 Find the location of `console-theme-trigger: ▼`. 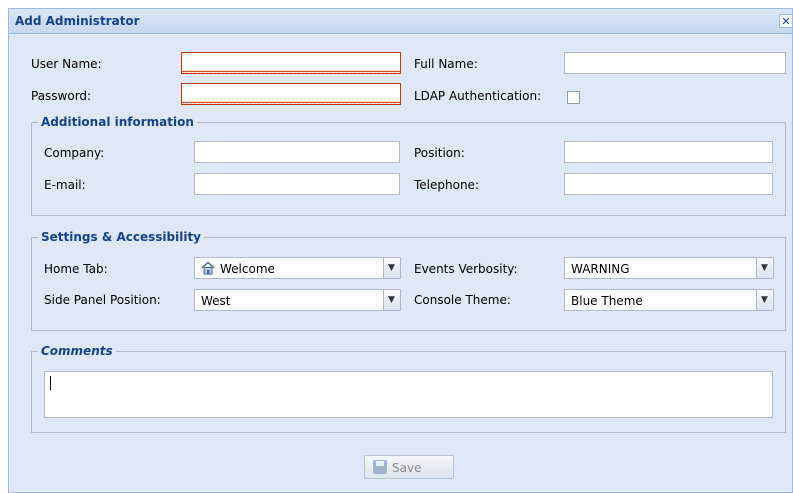

console-theme-trigger: ▼ is located at coordinates (764, 300).